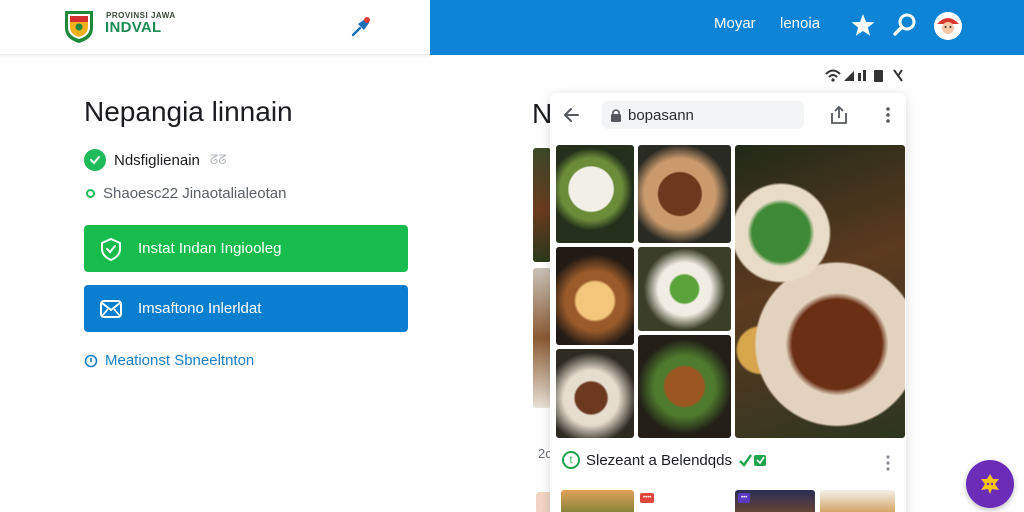 Image resolution: width=1024 pixels, height=512 pixels. What do you see at coordinates (888, 115) in the screenshot?
I see `more-options-icon` at bounding box center [888, 115].